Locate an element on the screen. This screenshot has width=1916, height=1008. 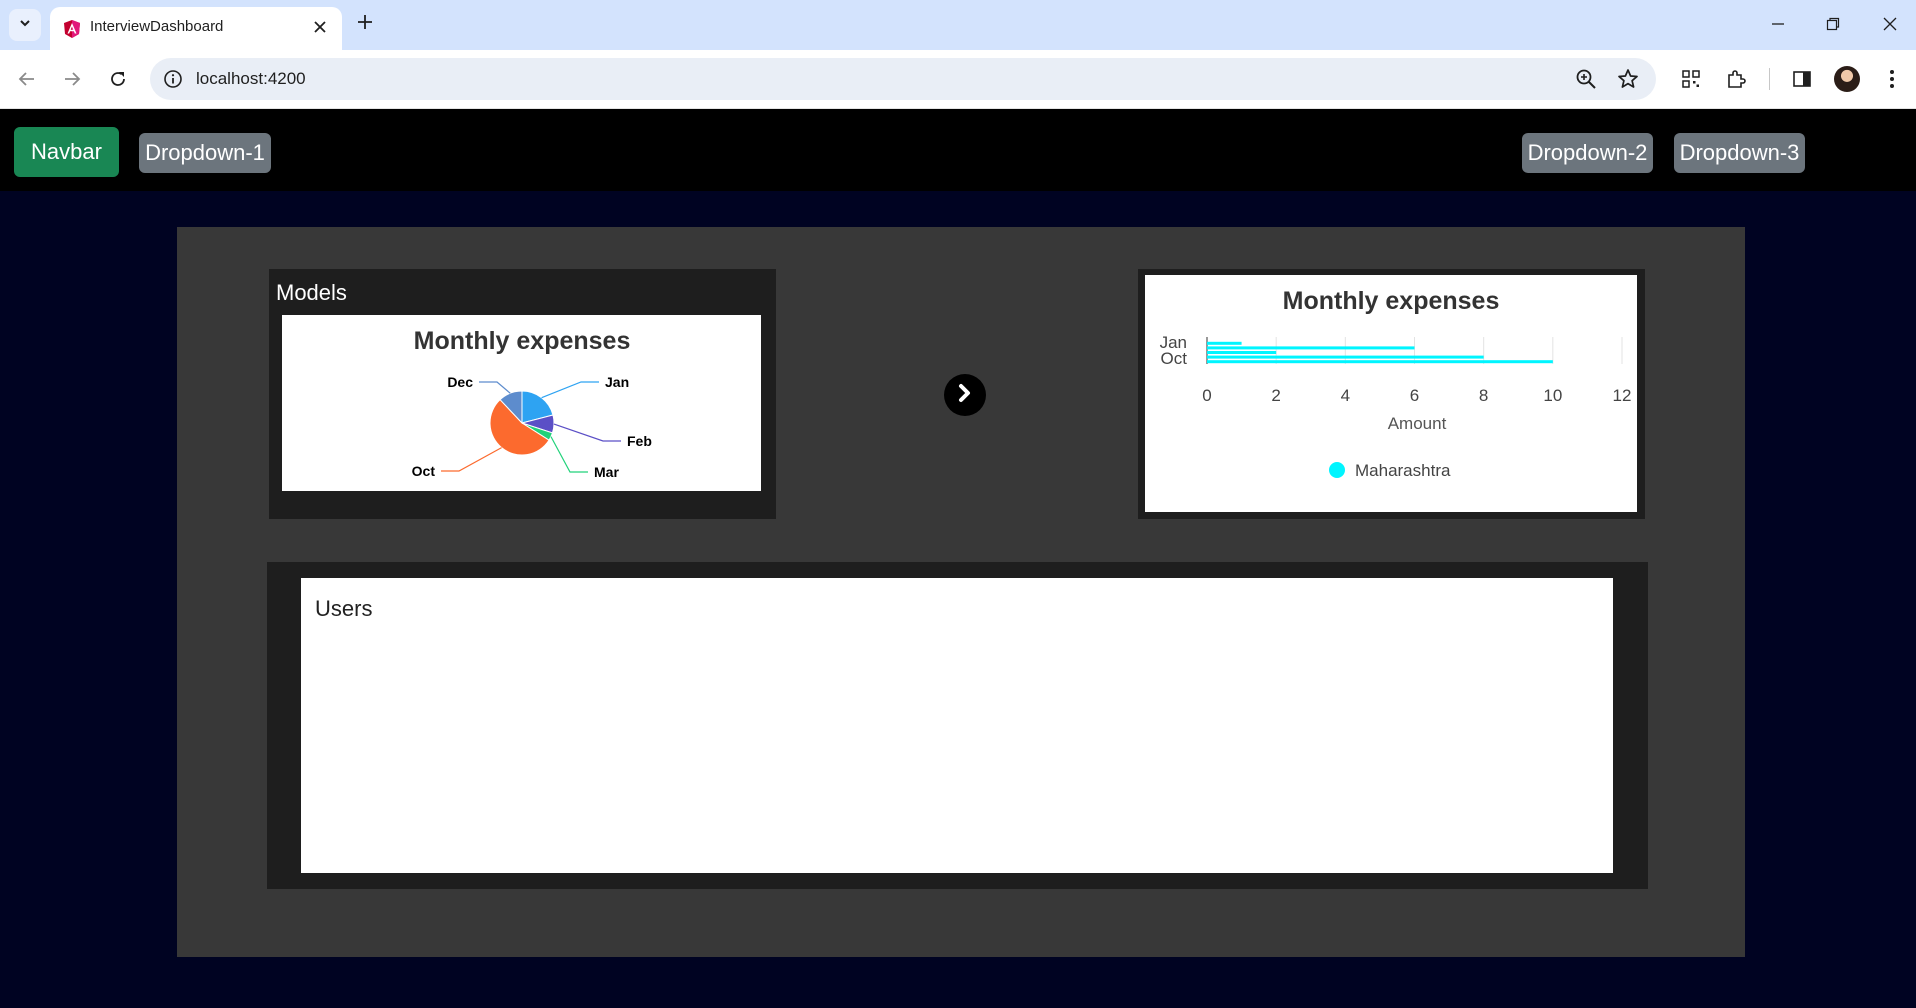
chevron-down-icon is located at coordinates (25, 25).